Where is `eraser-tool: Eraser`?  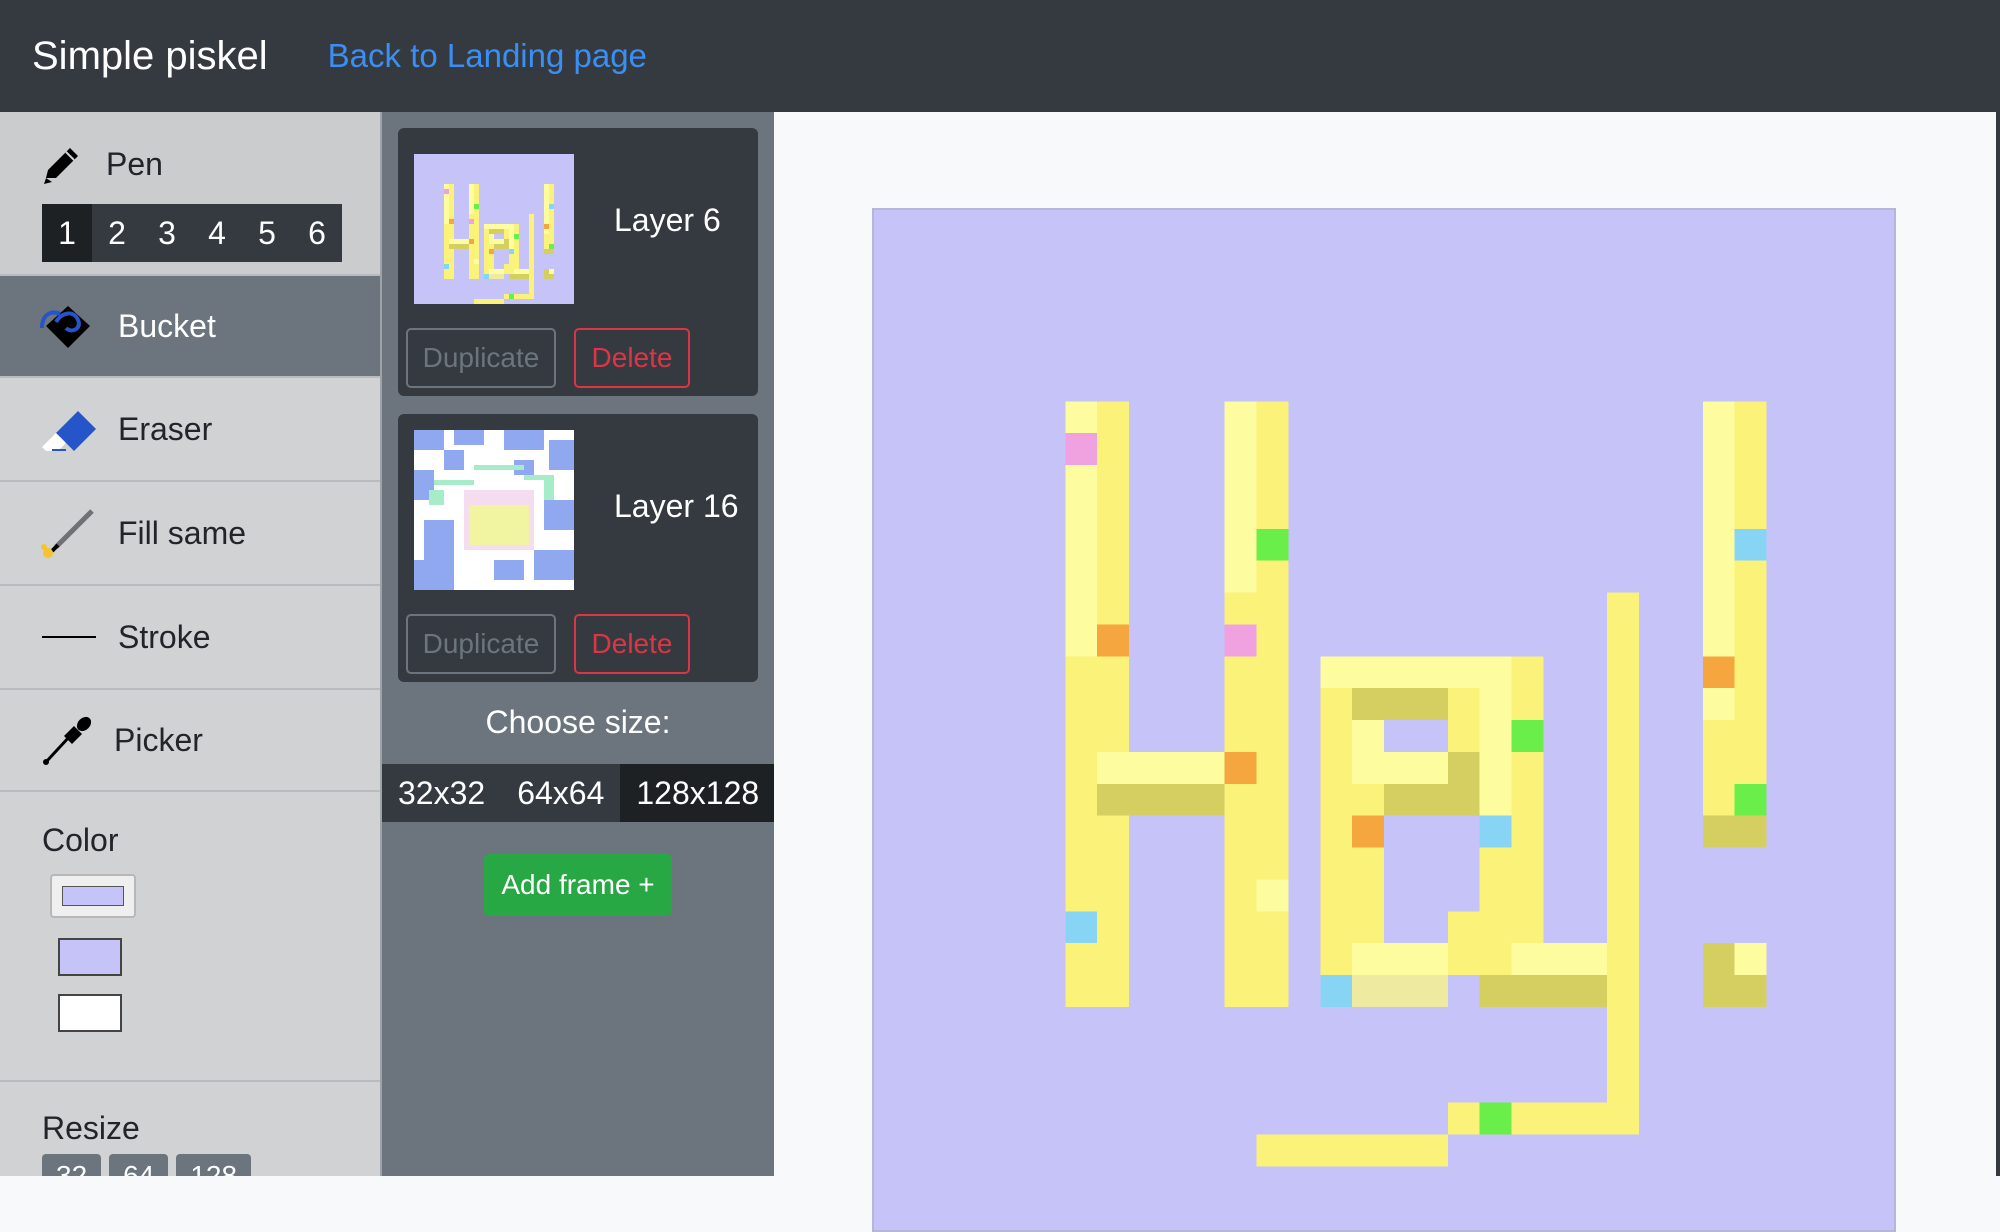
eraser-tool: Eraser is located at coordinates (190, 430).